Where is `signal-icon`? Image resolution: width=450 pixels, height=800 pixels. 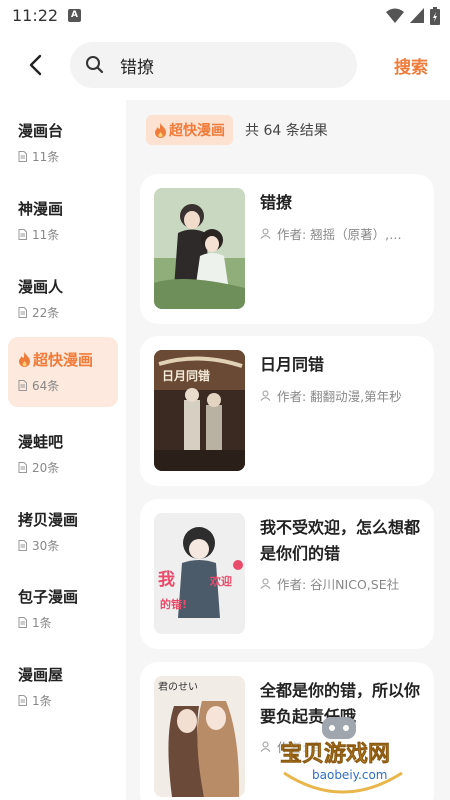
signal-icon is located at coordinates (417, 15).